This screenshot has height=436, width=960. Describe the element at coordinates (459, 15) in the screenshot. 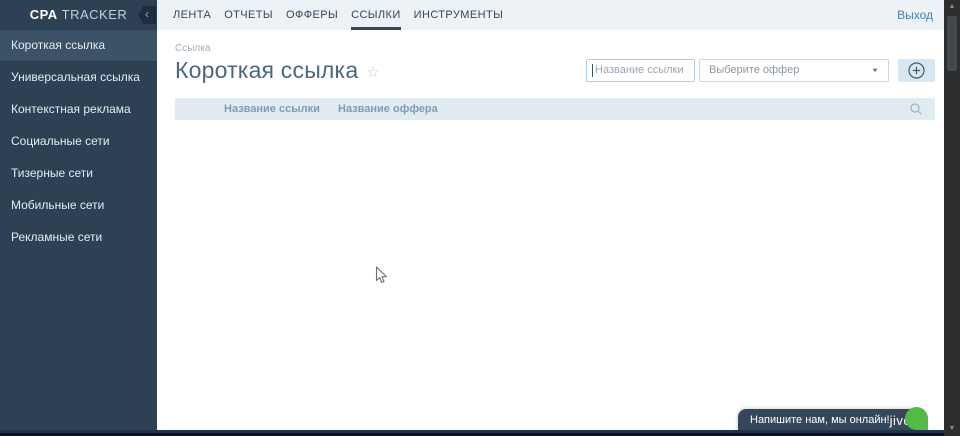

I see `tab-instrumenty: ИНСТРУМЕНТЫ` at that location.